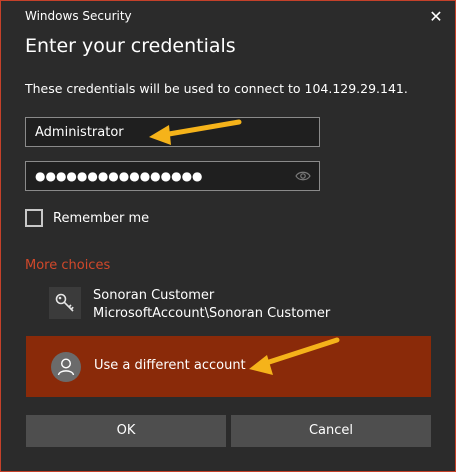  I want to click on password-mask: ●●●●●●●●●●●●●●●●, so click(119, 176).